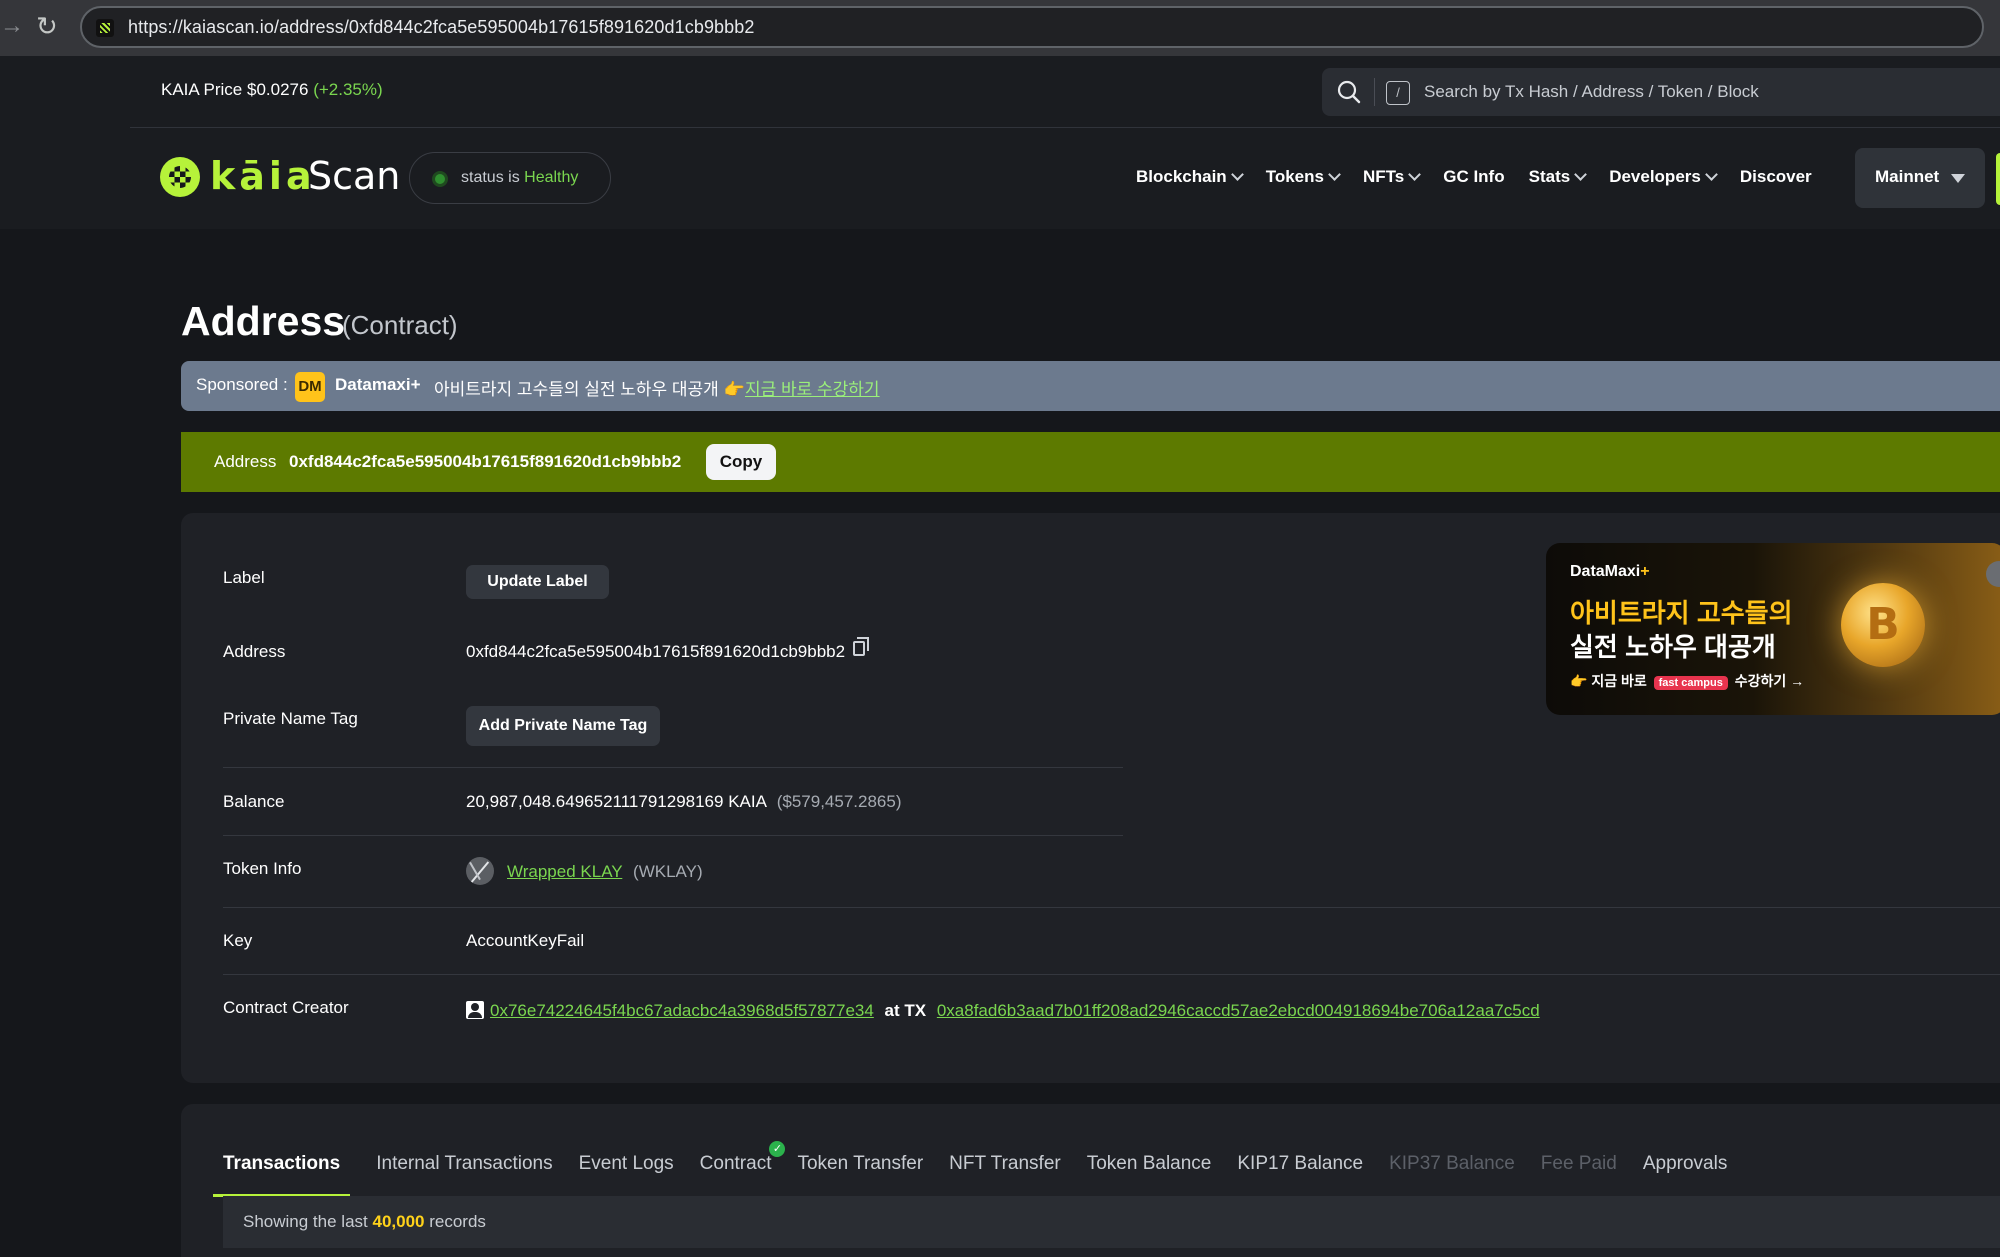  Describe the element at coordinates (1294, 176) in the screenshot. I see `nav-label: Tokens` at that location.